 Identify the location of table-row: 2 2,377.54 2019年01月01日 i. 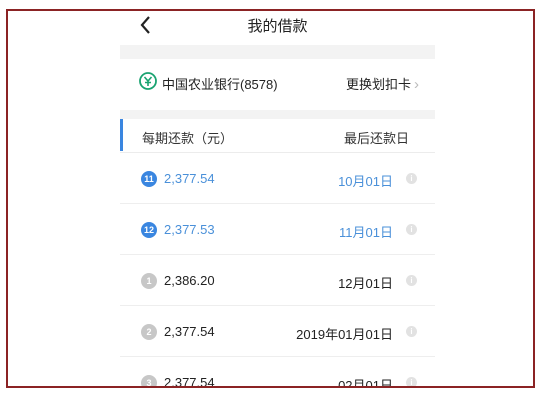
(277, 331).